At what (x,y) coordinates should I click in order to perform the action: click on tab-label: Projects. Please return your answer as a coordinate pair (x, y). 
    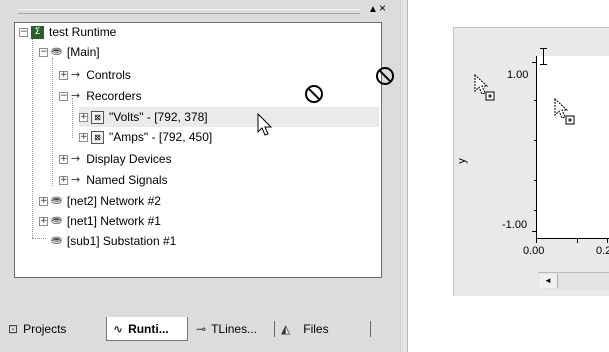
    Looking at the image, I should click on (45, 329).